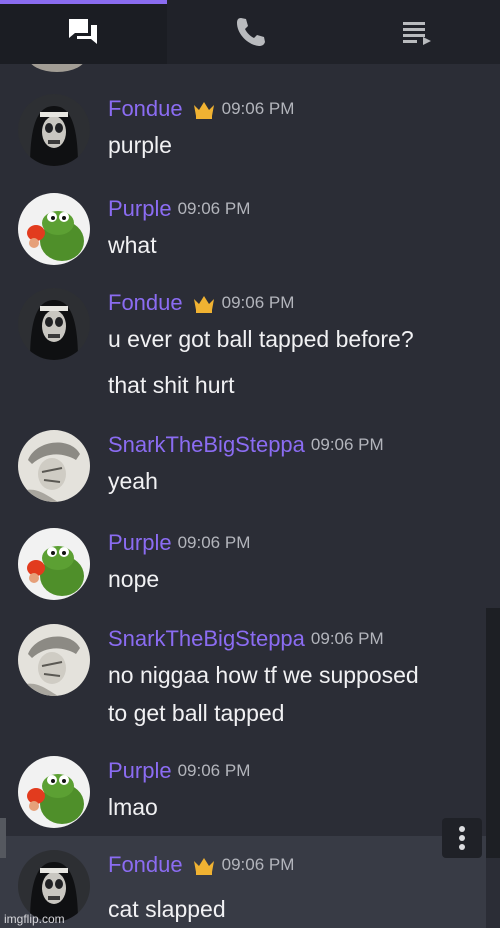 This screenshot has width=500, height=928. I want to click on message-item: Fondue 09:06 PM purple, so click(243, 130).